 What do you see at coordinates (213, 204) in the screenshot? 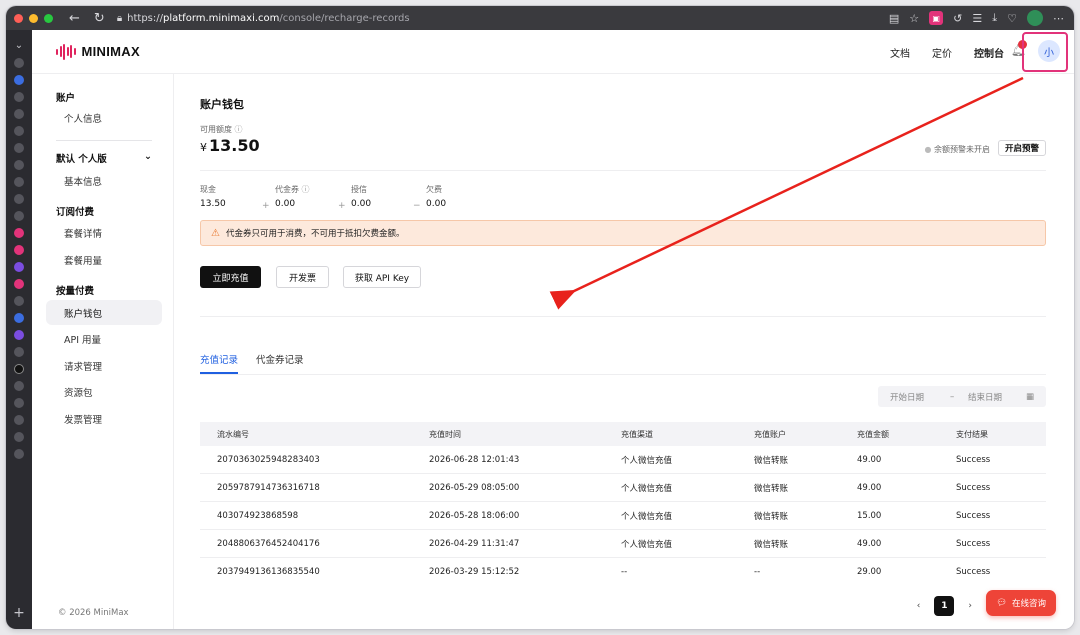
I see `metric-value: 13.50` at bounding box center [213, 204].